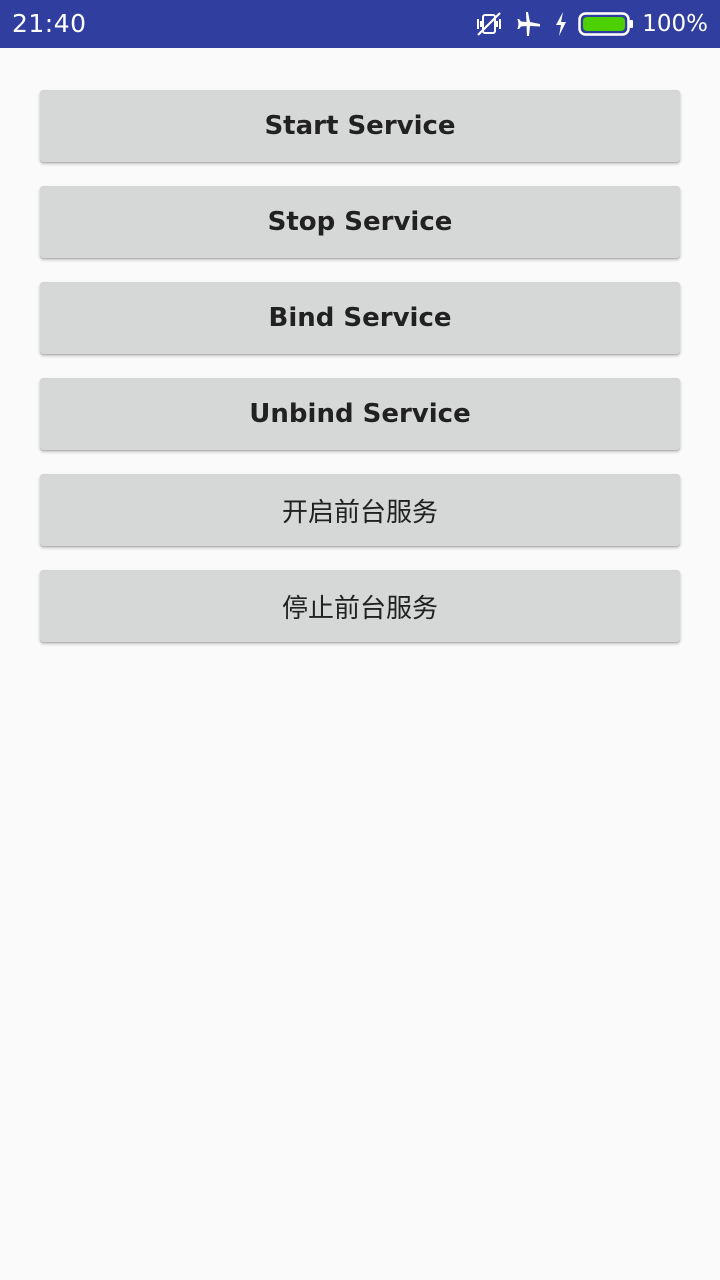  I want to click on vibrate-off-icon, so click(489, 24).